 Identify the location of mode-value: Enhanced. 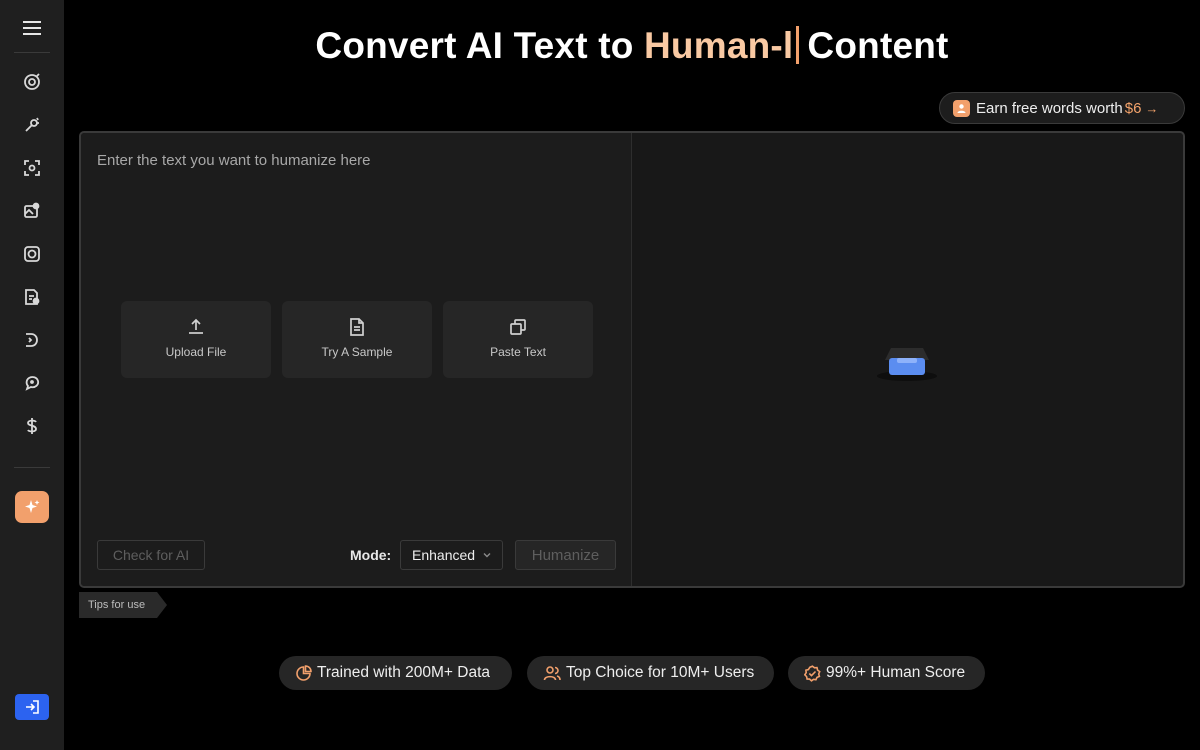
(444, 555).